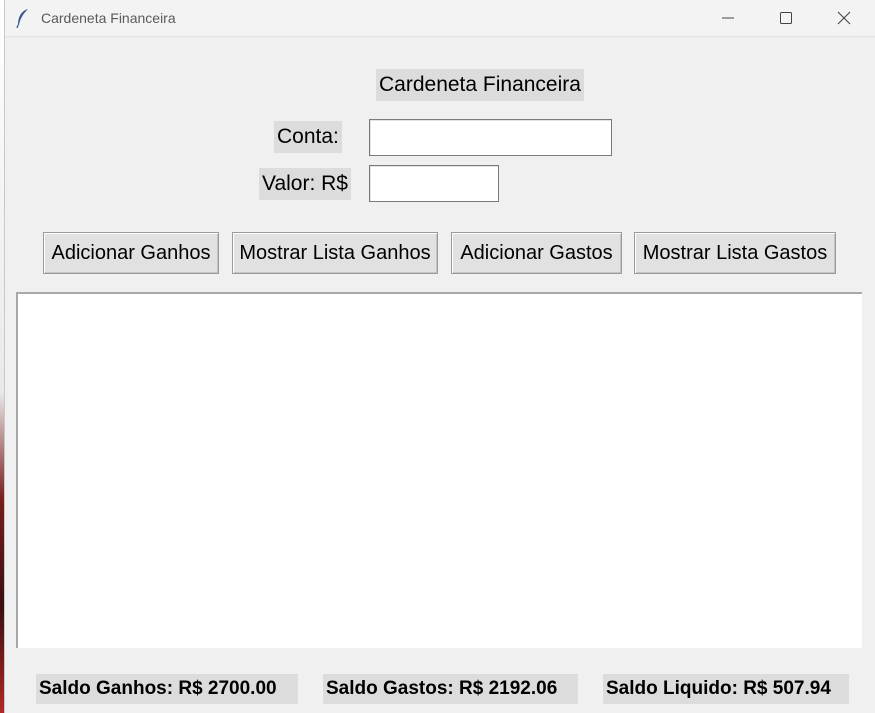 The width and height of the screenshot is (875, 713). I want to click on conta-label: Conta:, so click(308, 137).